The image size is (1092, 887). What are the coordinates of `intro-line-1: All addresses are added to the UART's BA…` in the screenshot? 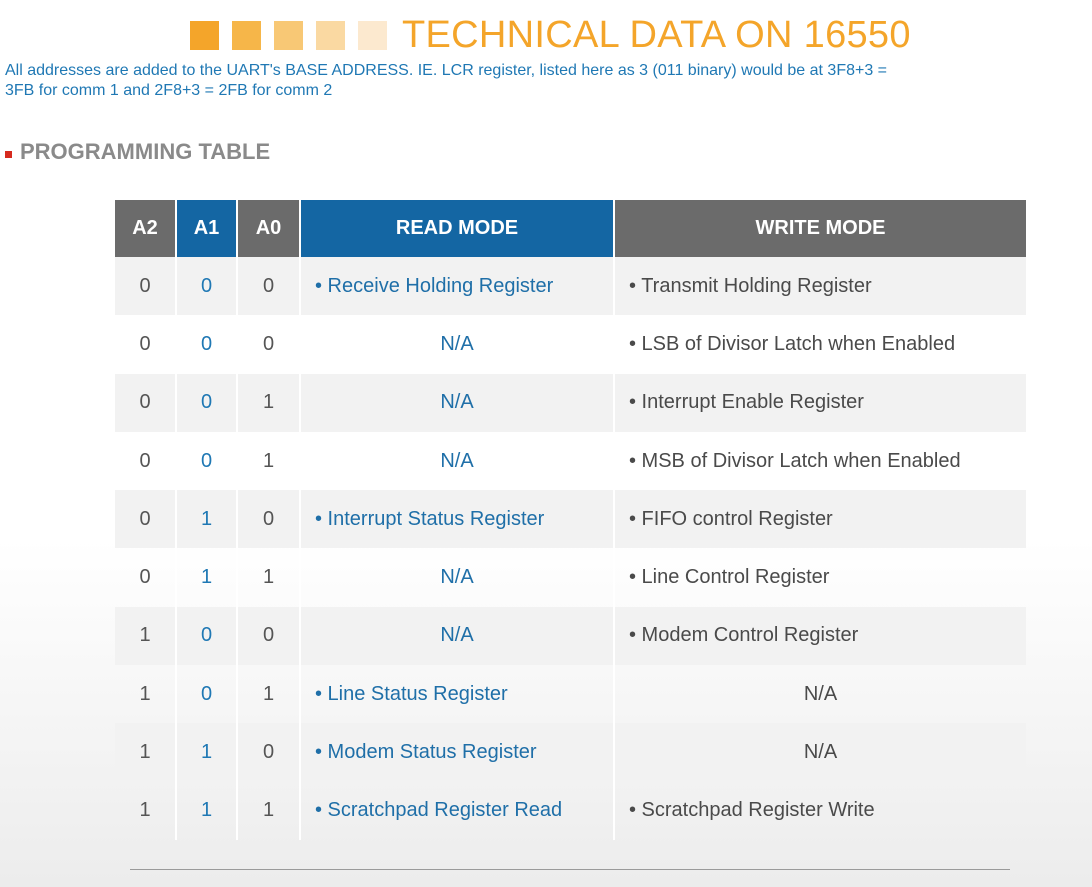 It's located at (446, 70).